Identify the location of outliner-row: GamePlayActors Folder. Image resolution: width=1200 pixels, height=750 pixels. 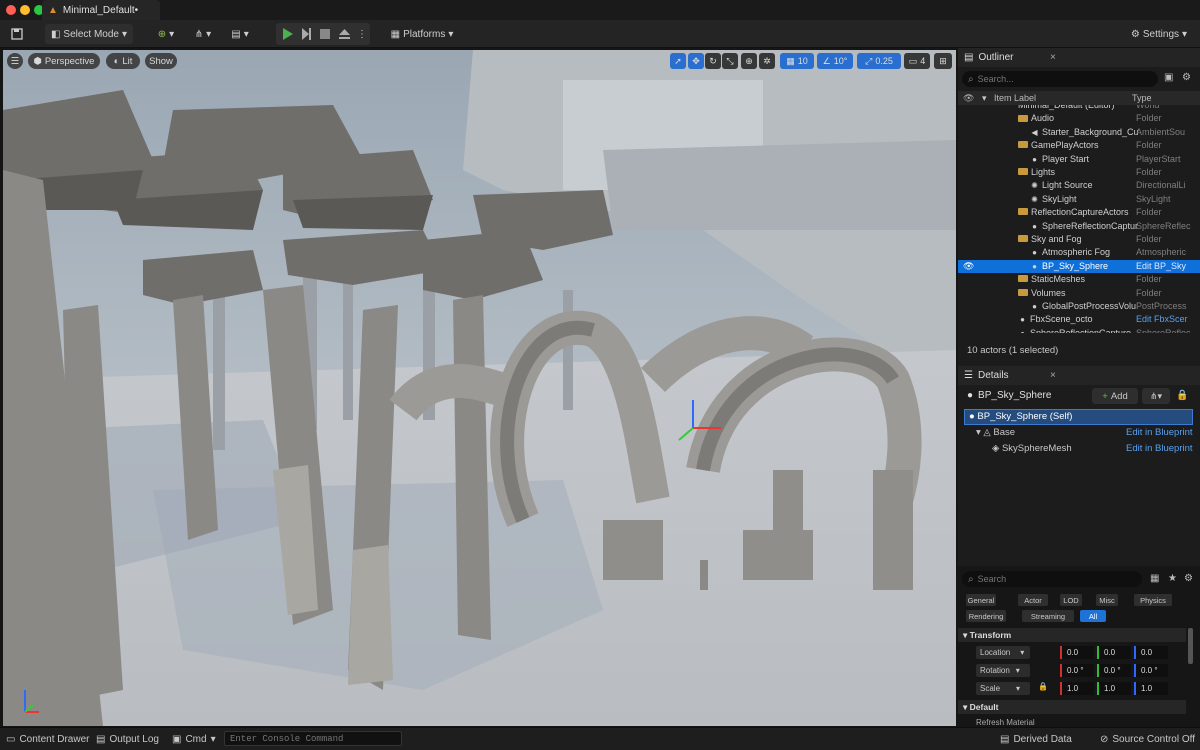
(1079, 145).